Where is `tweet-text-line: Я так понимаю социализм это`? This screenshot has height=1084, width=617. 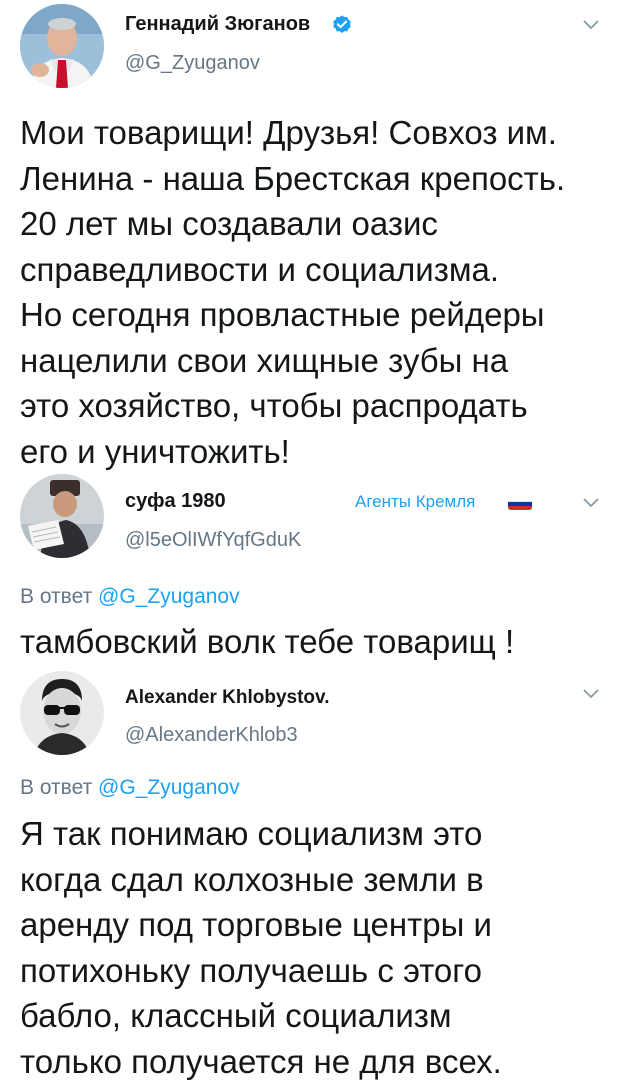
tweet-text-line: Я так понимаю социализм это is located at coordinates (312, 834).